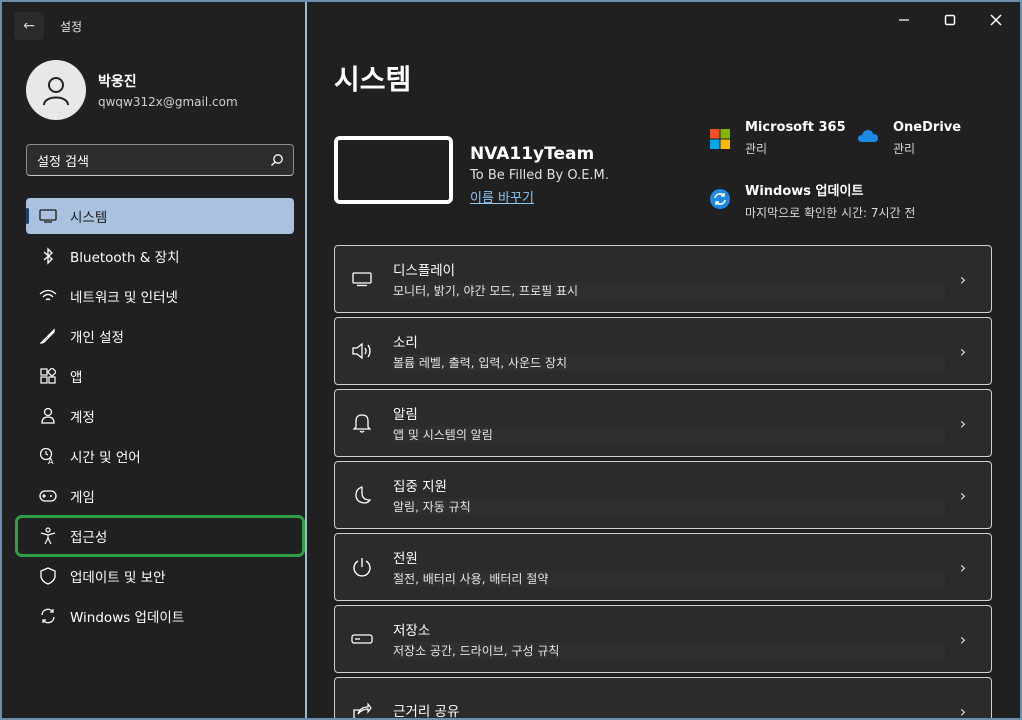 The image size is (1022, 720). Describe the element at coordinates (63, 162) in the screenshot. I see `search-placeholder: 설정 검색` at that location.